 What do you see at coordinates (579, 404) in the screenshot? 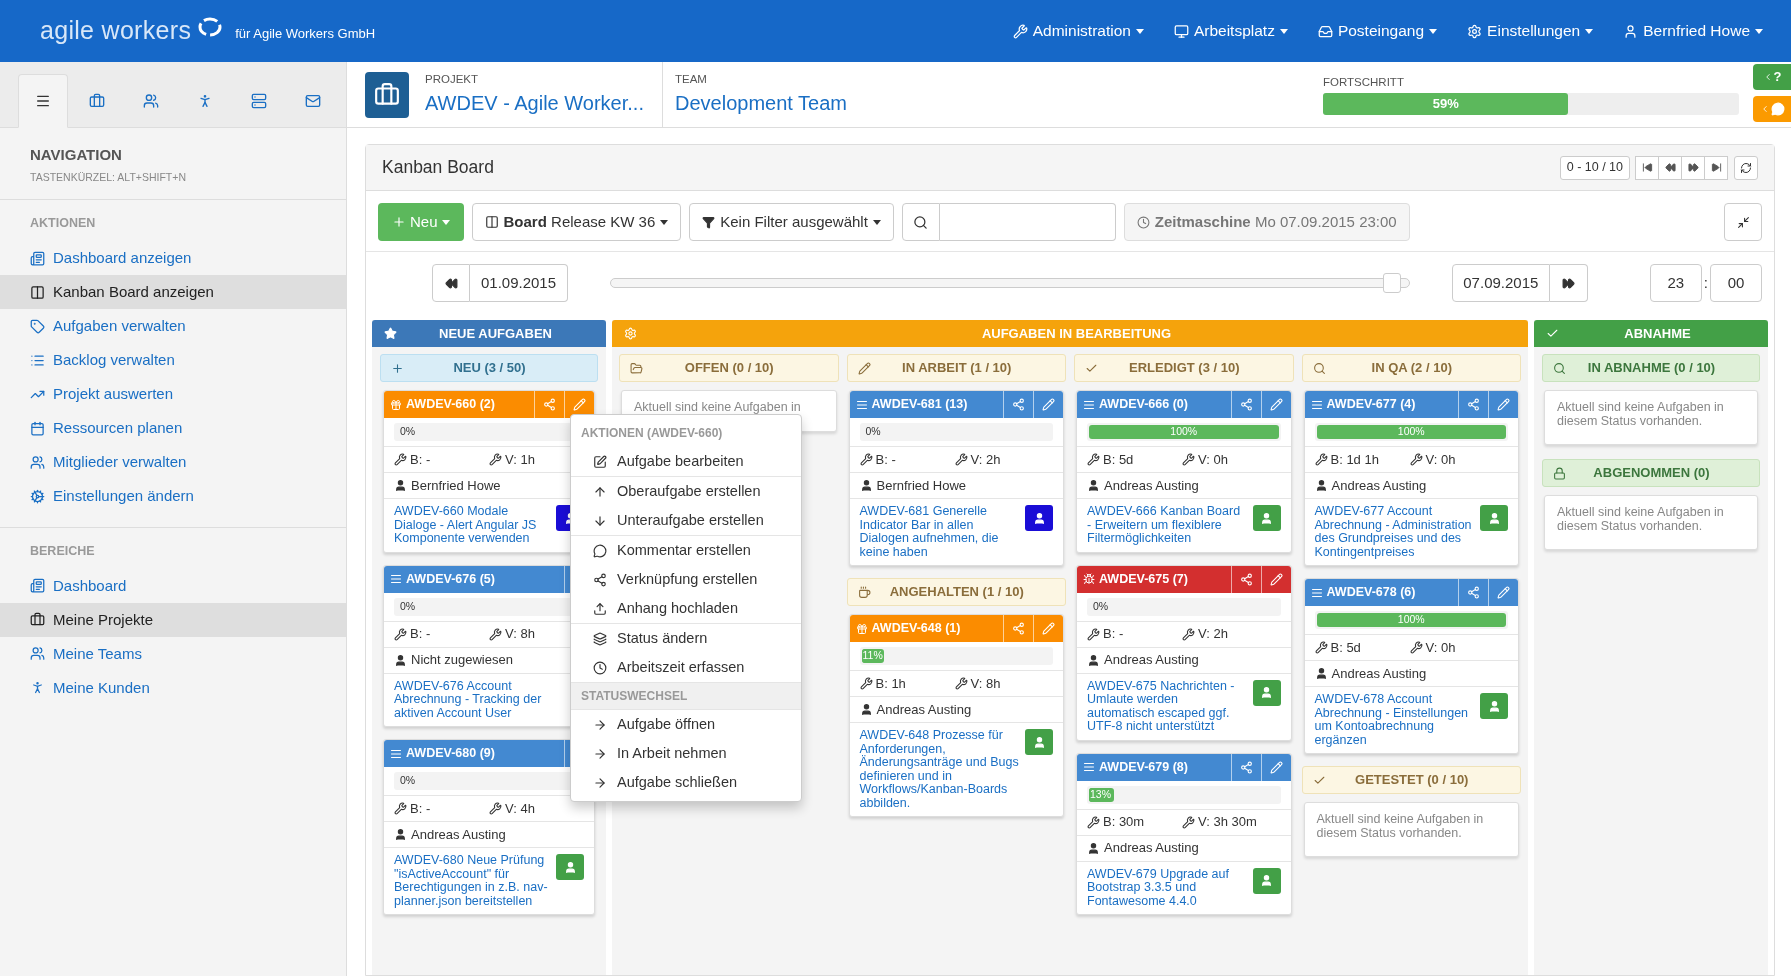
I see `pencil-icon` at bounding box center [579, 404].